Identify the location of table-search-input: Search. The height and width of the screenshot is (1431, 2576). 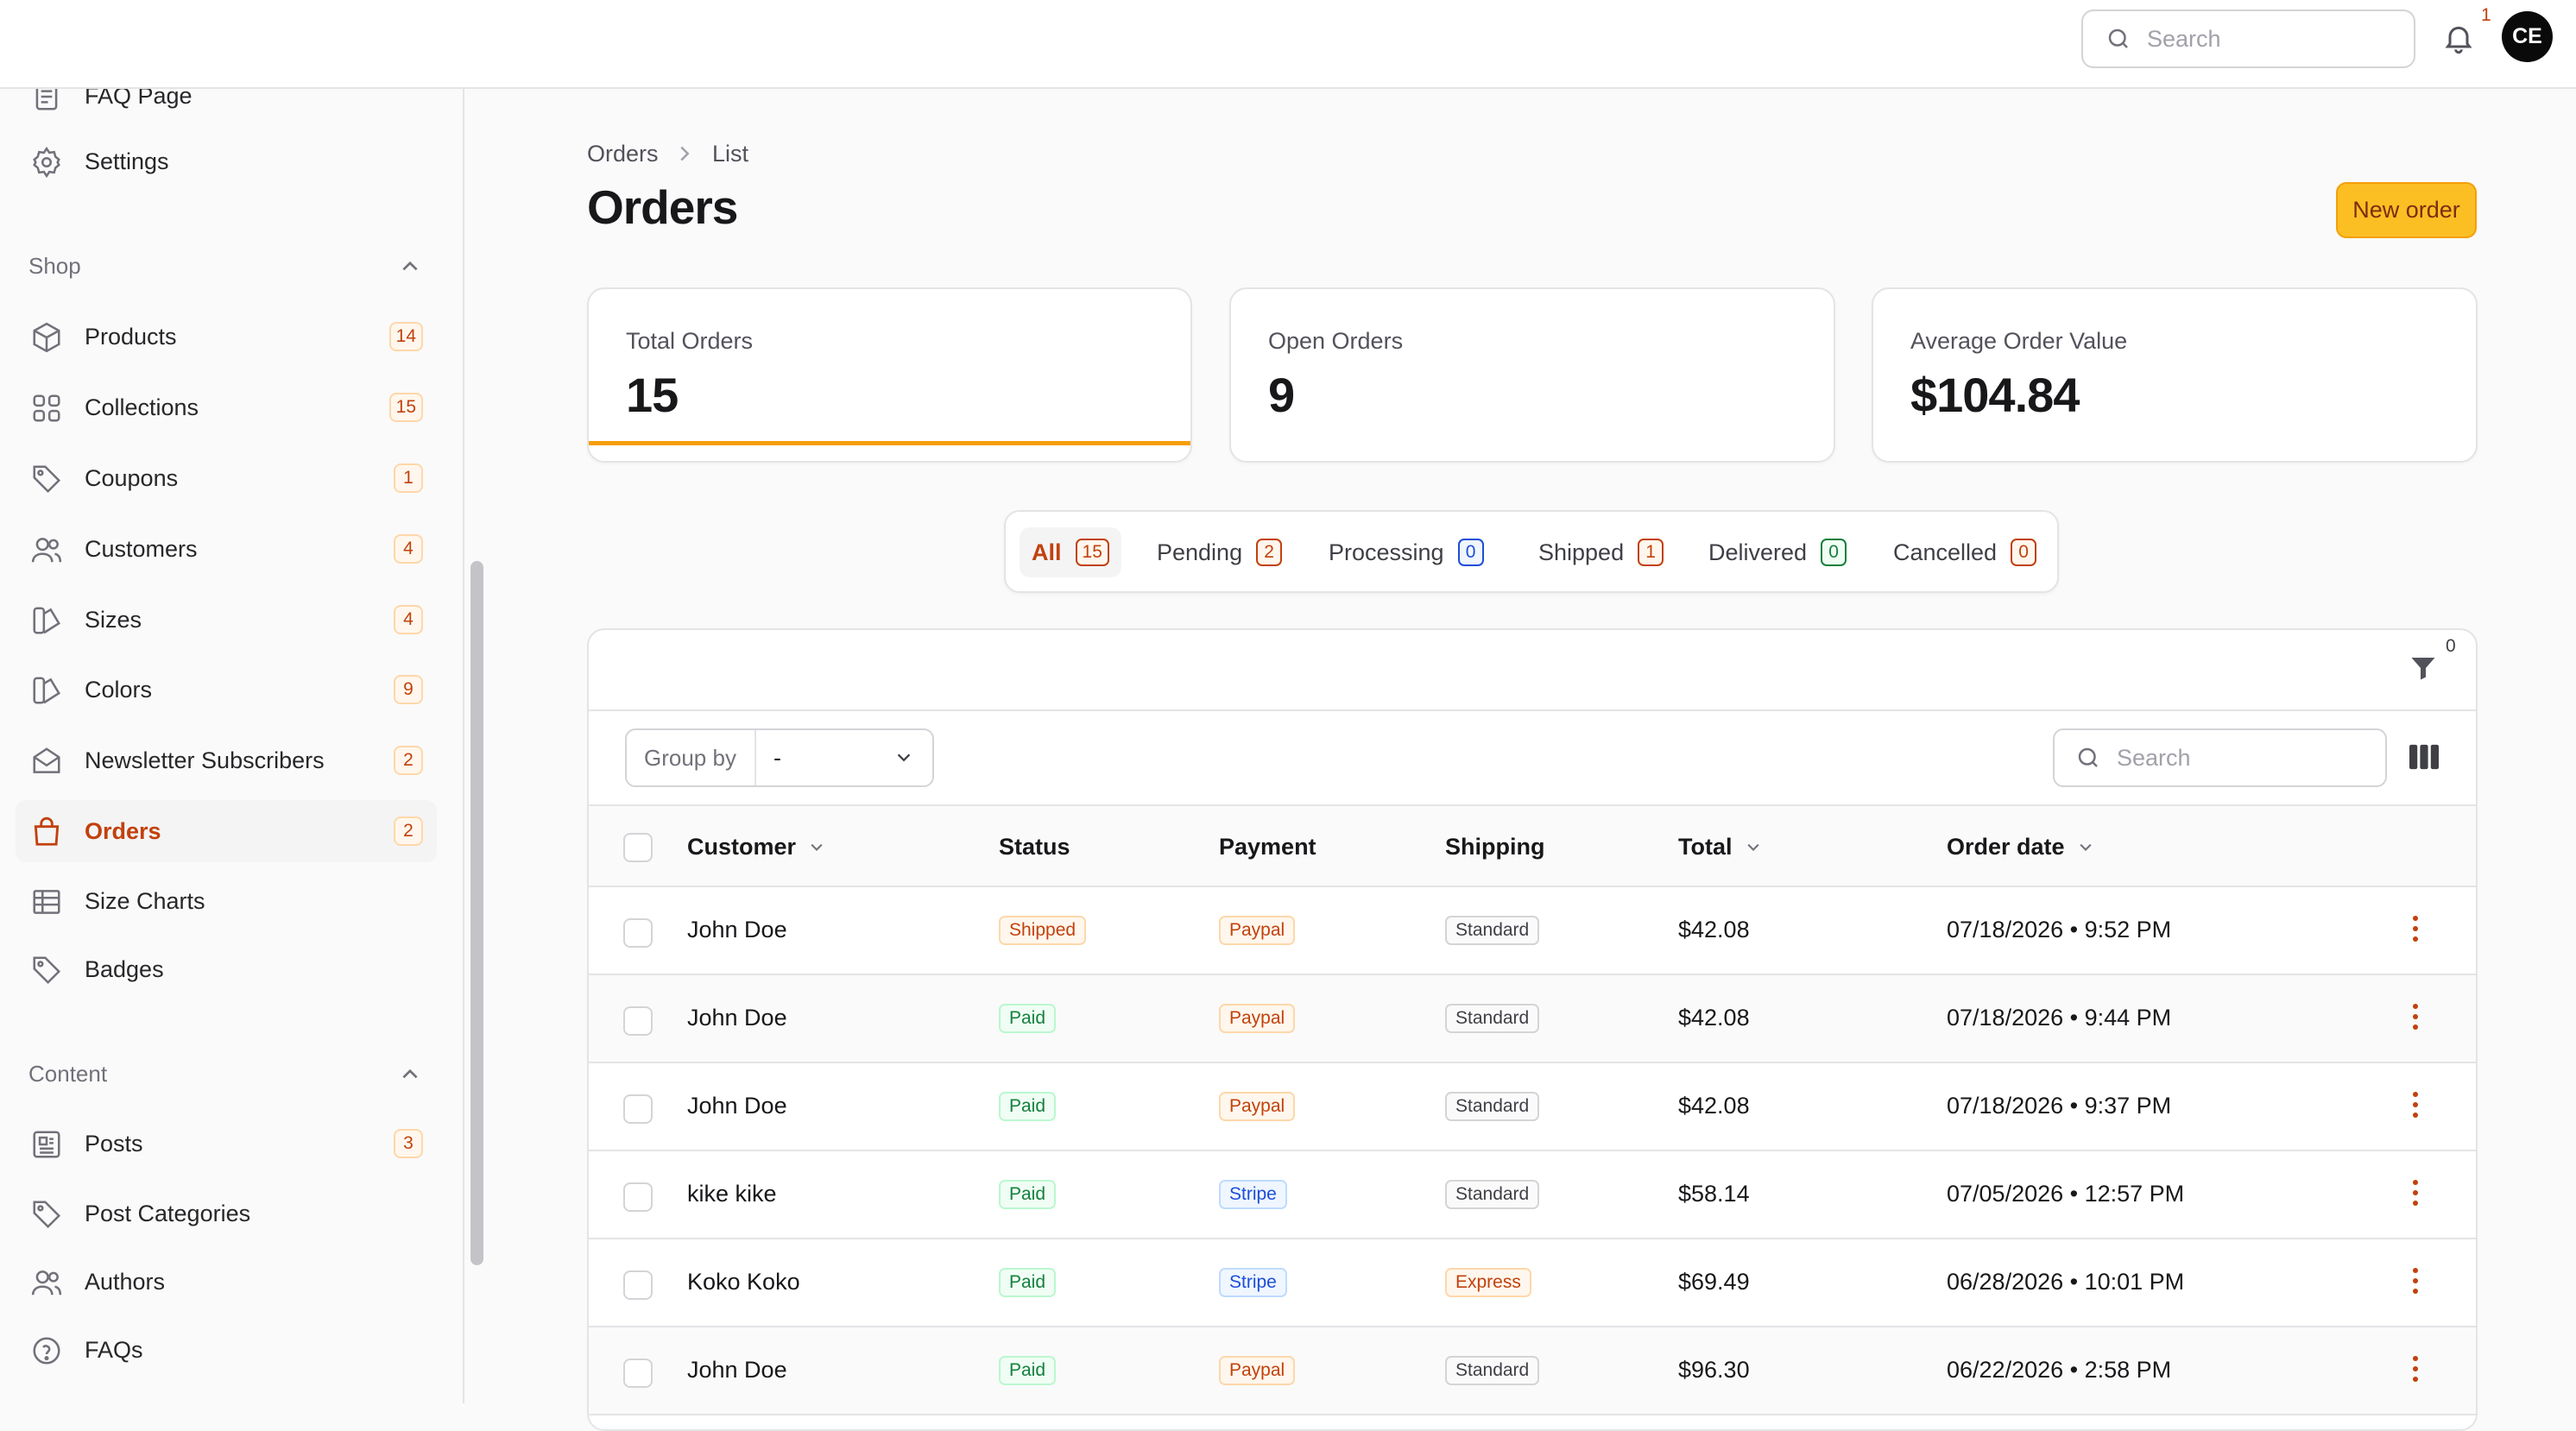
(2220, 758).